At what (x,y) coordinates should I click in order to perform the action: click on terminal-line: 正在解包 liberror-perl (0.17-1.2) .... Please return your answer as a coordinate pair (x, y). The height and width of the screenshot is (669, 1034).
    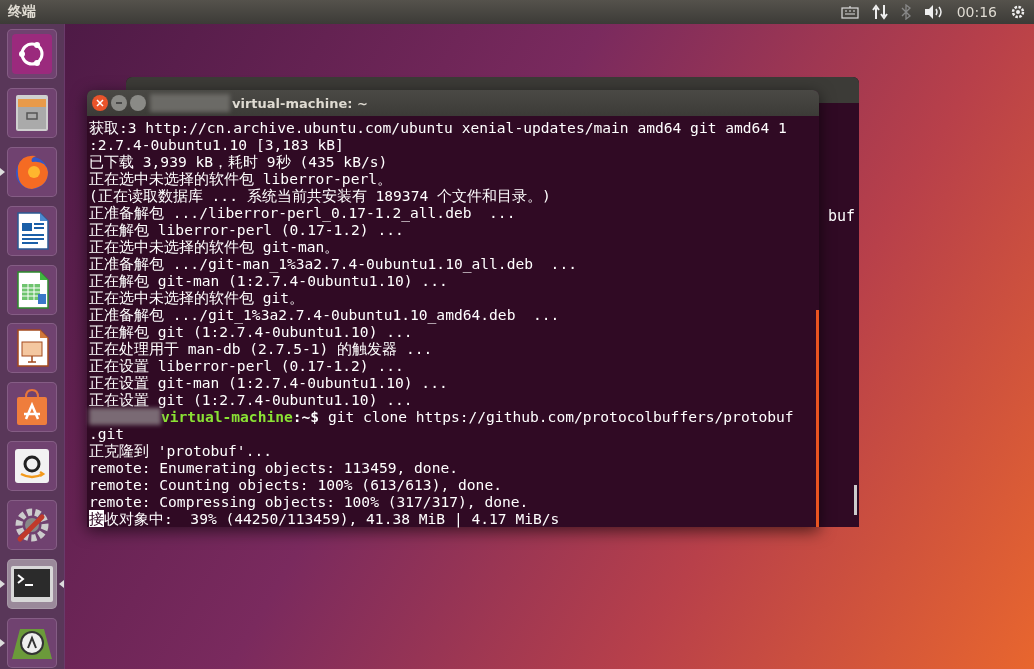
    Looking at the image, I should click on (246, 229).